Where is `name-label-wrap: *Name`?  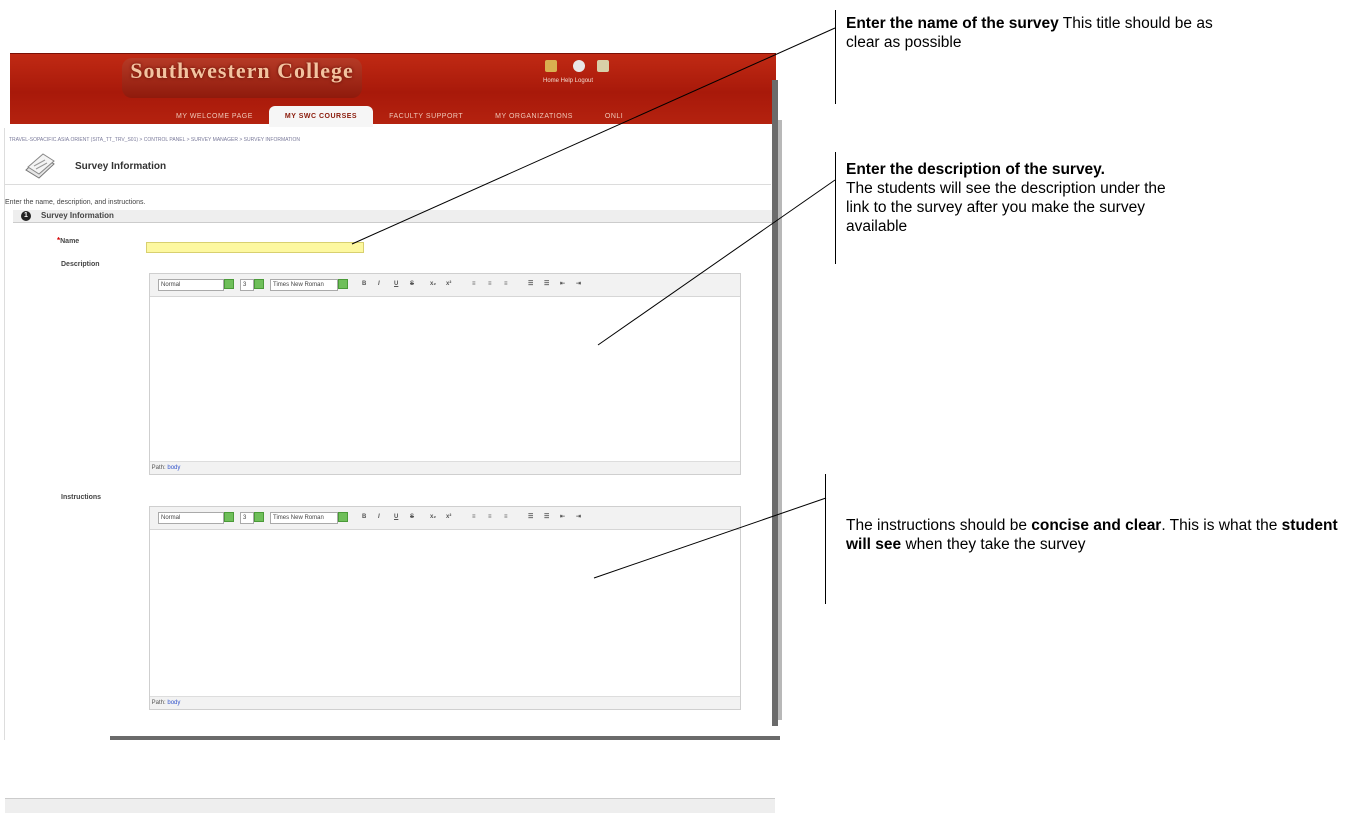 name-label-wrap: *Name is located at coordinates (68, 240).